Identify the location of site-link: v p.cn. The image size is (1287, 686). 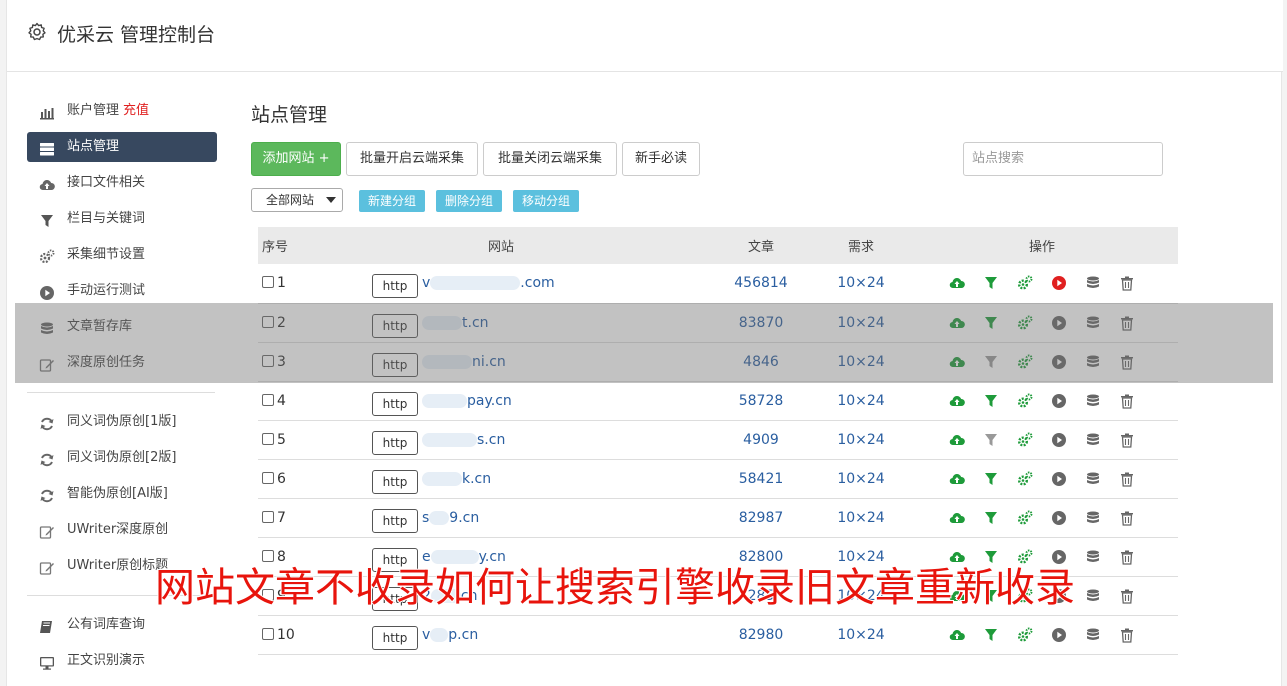
(450, 635).